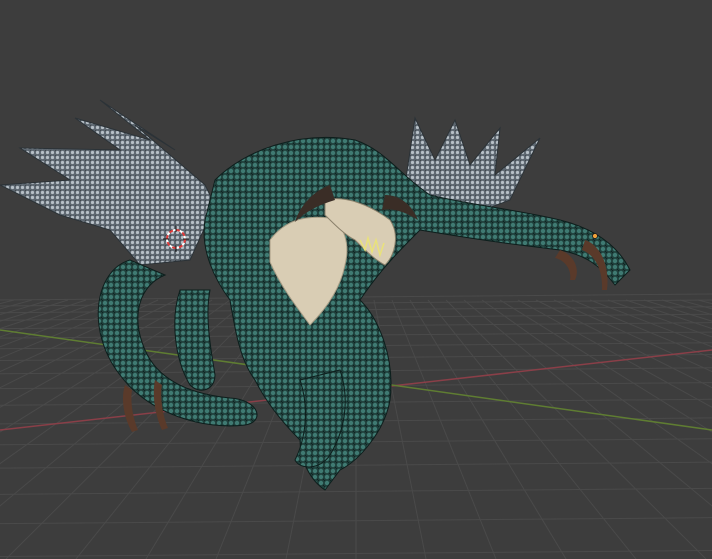 The width and height of the screenshot is (712, 559). I want to click on dragon-leg-back, so click(195, 340).